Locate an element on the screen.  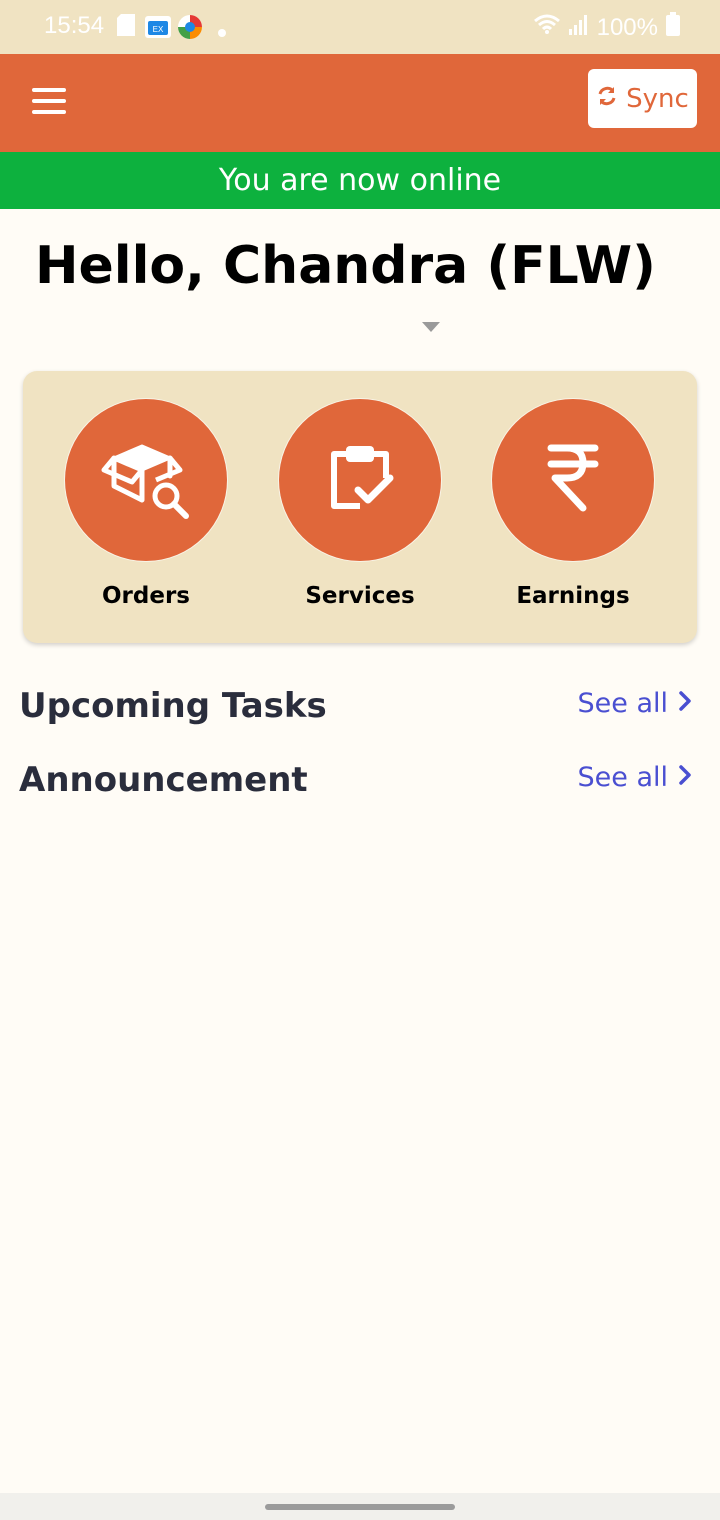
earnings-action: Earnings is located at coordinates (573, 504).